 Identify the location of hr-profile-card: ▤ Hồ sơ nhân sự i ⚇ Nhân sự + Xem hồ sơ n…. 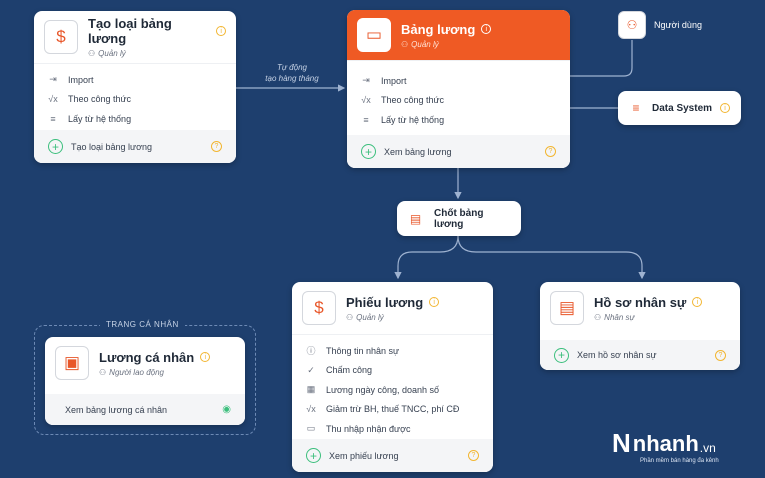
(640, 326).